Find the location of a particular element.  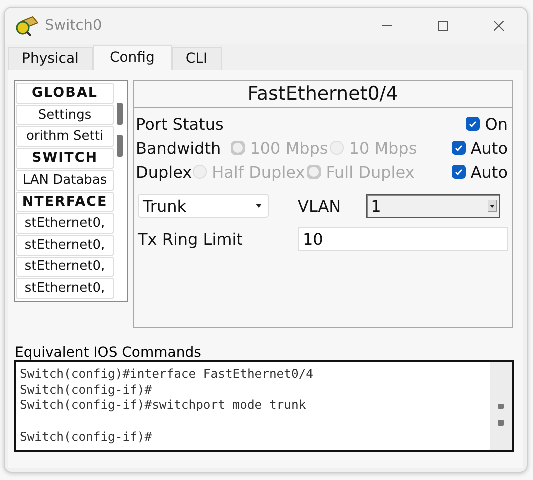

port-title: FastEthernet0/4 is located at coordinates (323, 94).